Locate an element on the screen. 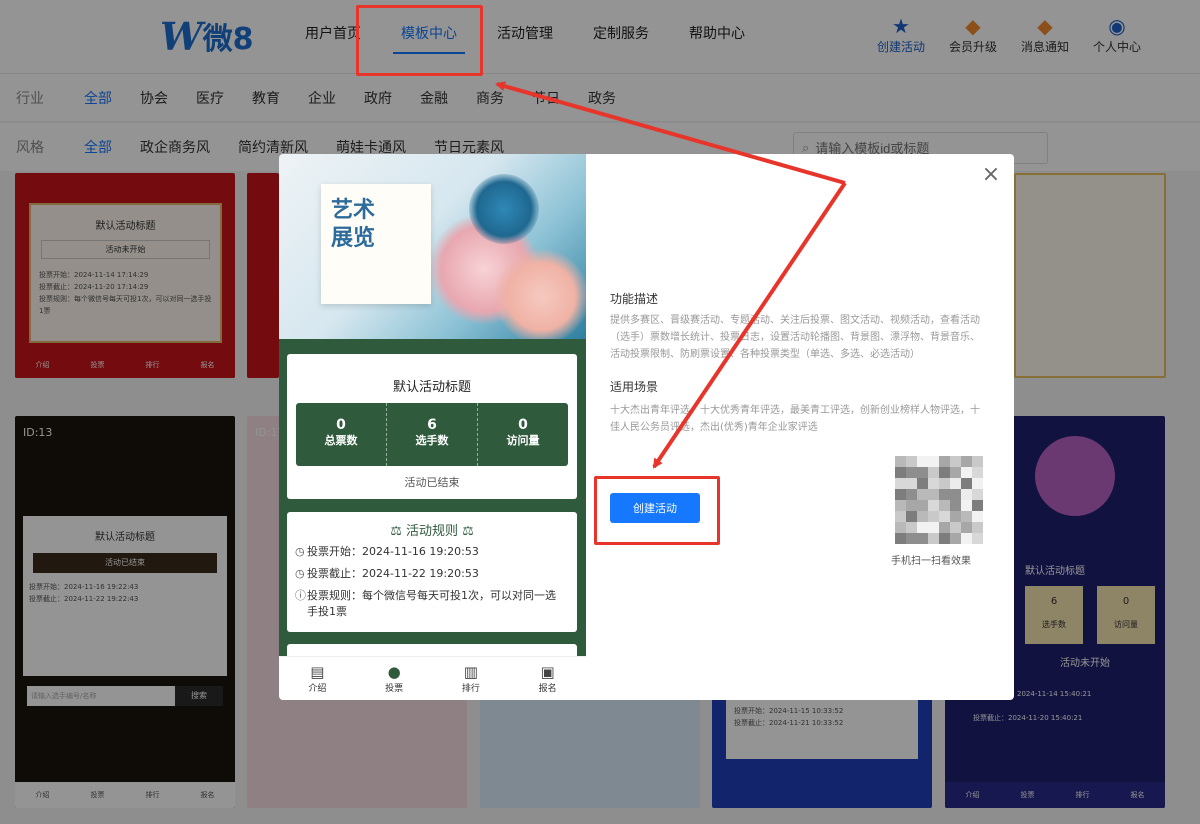  stat-label: 访问量 is located at coordinates (523, 440).